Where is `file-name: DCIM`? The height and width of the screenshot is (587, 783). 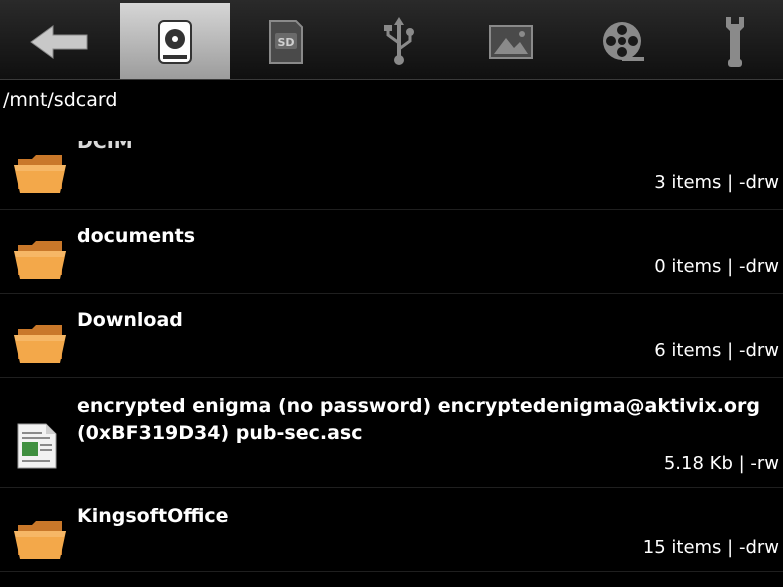 file-name: DCIM is located at coordinates (105, 147).